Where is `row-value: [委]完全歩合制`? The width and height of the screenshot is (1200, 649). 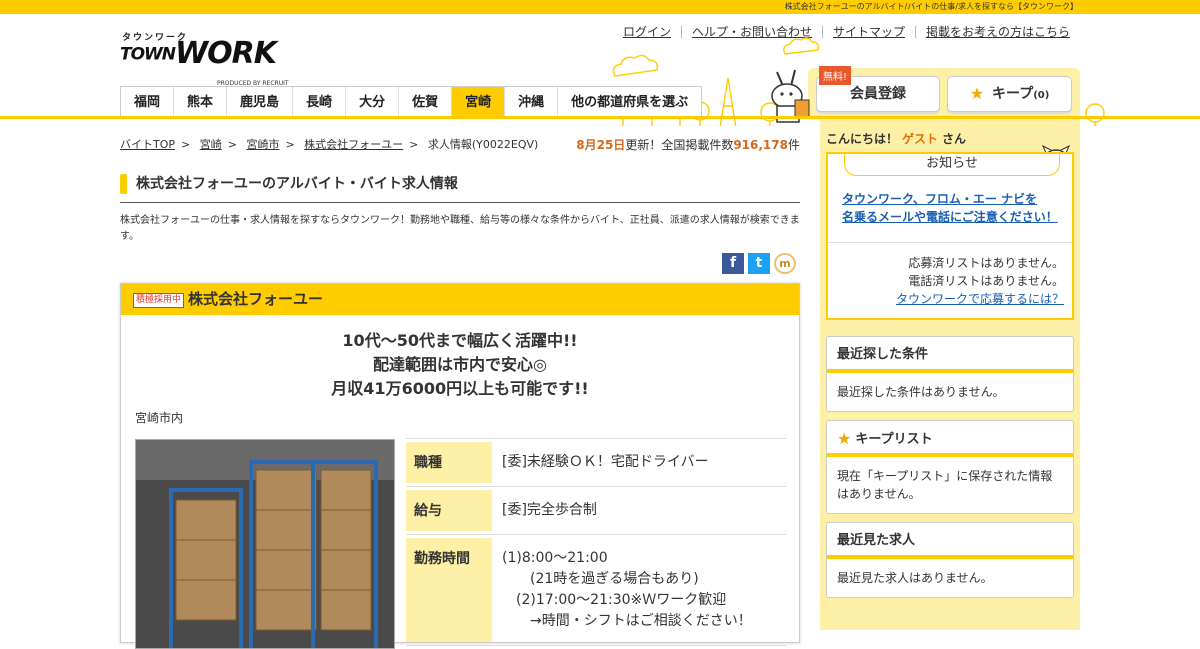 row-value: [委]完全歩合制 is located at coordinates (549, 510).